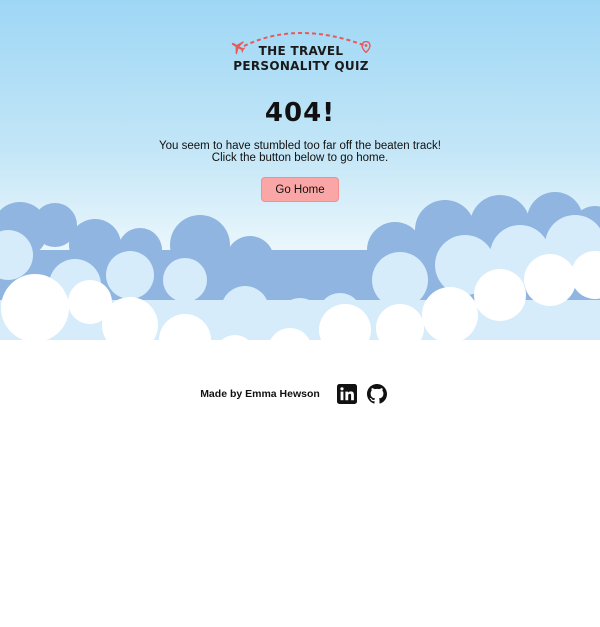 This screenshot has height=627, width=600. What do you see at coordinates (300, 158) in the screenshot?
I see `message-line-2: Click the button below to go home.` at bounding box center [300, 158].